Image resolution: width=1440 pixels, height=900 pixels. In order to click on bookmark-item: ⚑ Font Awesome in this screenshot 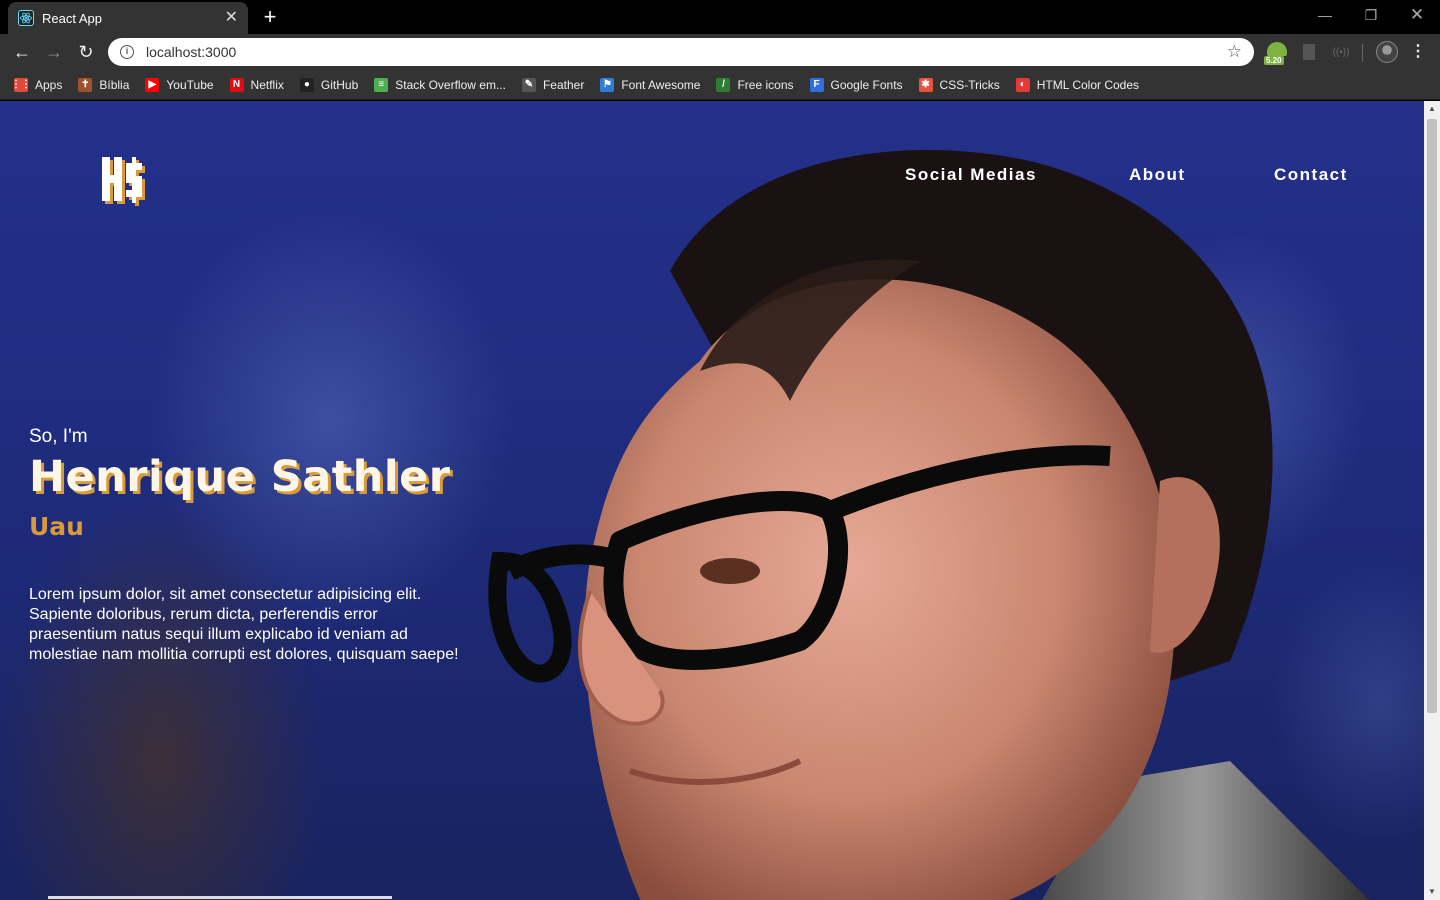, I will do `click(650, 84)`.